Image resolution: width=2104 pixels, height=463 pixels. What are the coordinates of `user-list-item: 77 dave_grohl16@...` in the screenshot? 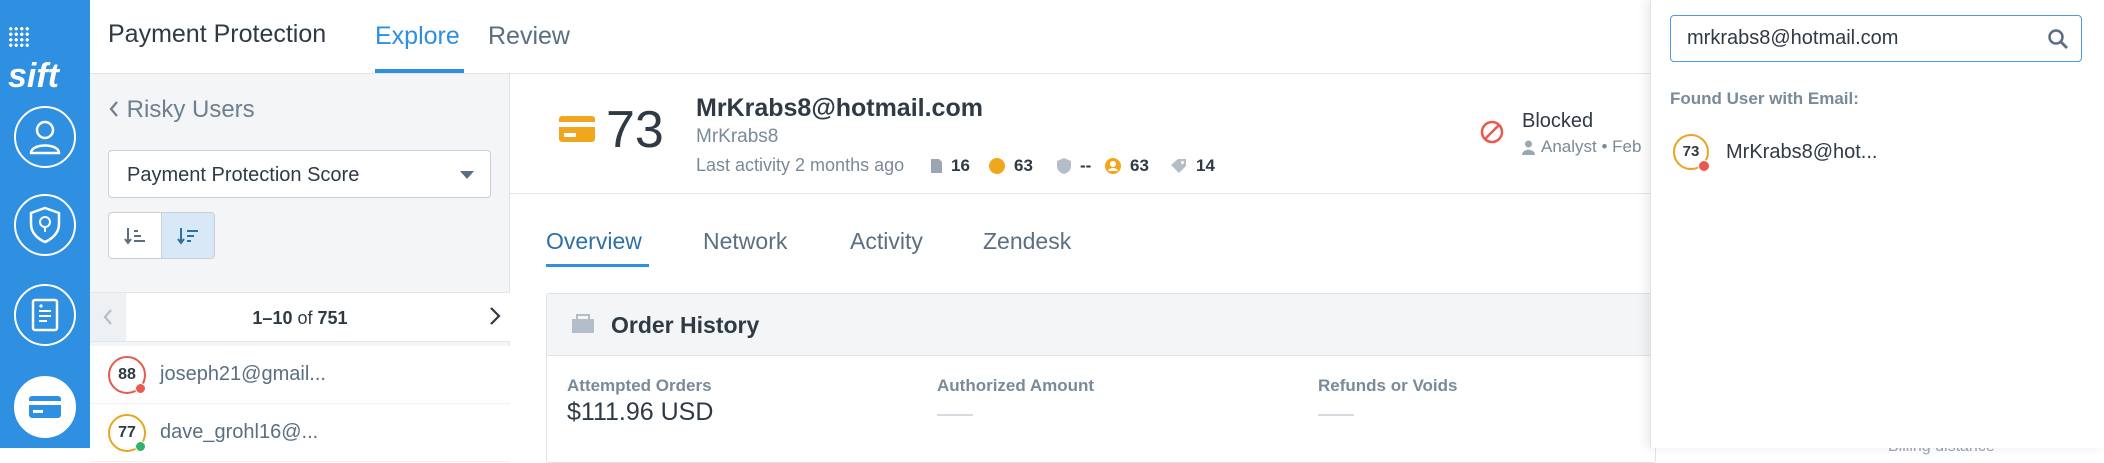 It's located at (300, 433).